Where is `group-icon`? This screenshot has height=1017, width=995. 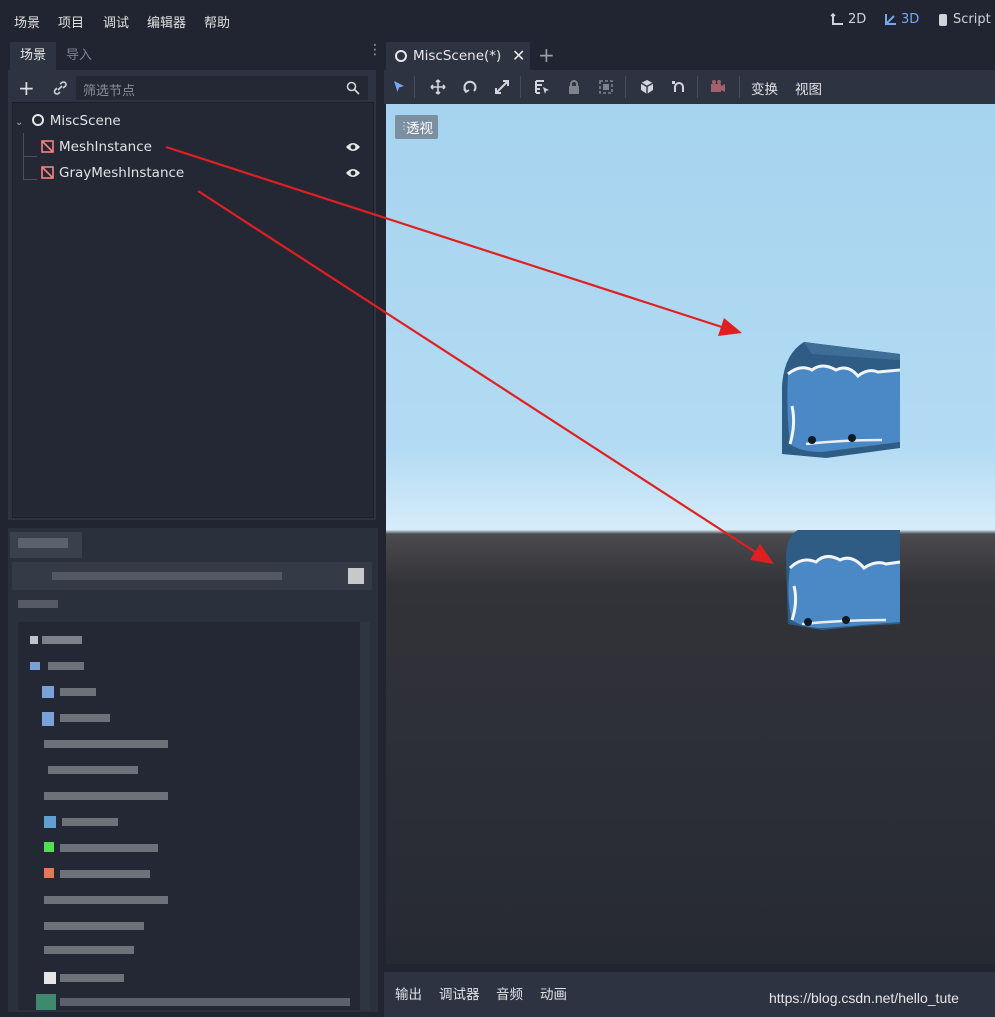
group-icon is located at coordinates (606, 87).